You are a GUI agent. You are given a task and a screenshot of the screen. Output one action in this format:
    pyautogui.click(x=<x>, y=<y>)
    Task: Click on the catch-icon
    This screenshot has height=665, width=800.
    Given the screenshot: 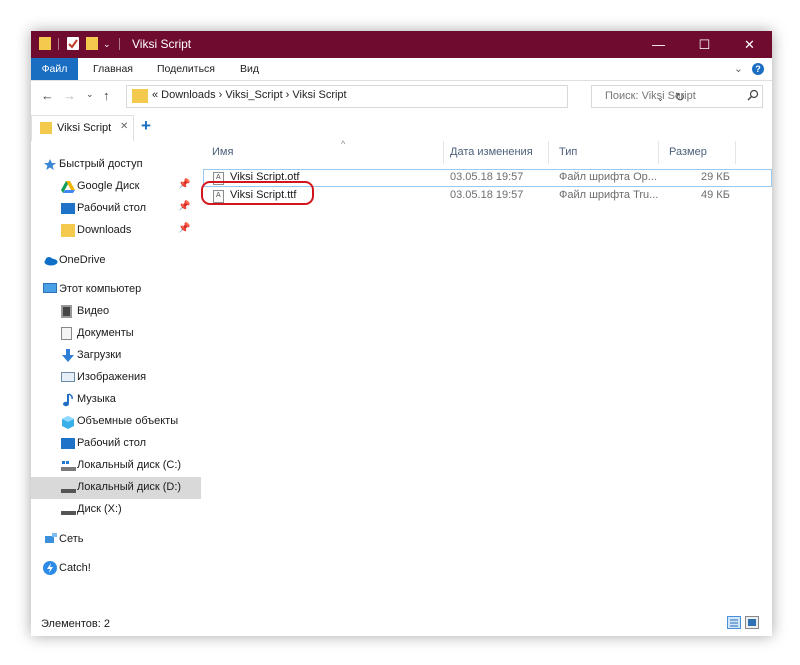 What is the action you would take?
    pyautogui.click(x=50, y=568)
    